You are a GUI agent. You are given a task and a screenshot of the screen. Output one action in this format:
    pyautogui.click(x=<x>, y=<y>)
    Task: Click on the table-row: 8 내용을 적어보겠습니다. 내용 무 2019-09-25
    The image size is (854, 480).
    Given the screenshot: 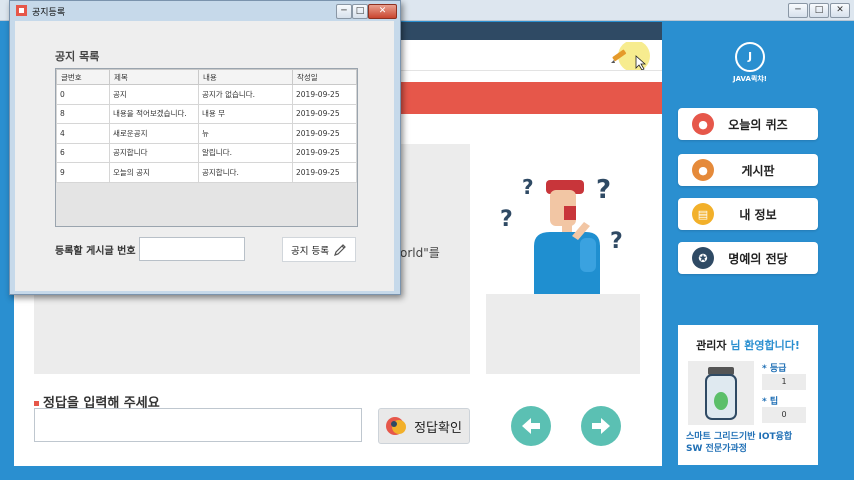 What is the action you would take?
    pyautogui.click(x=206, y=113)
    